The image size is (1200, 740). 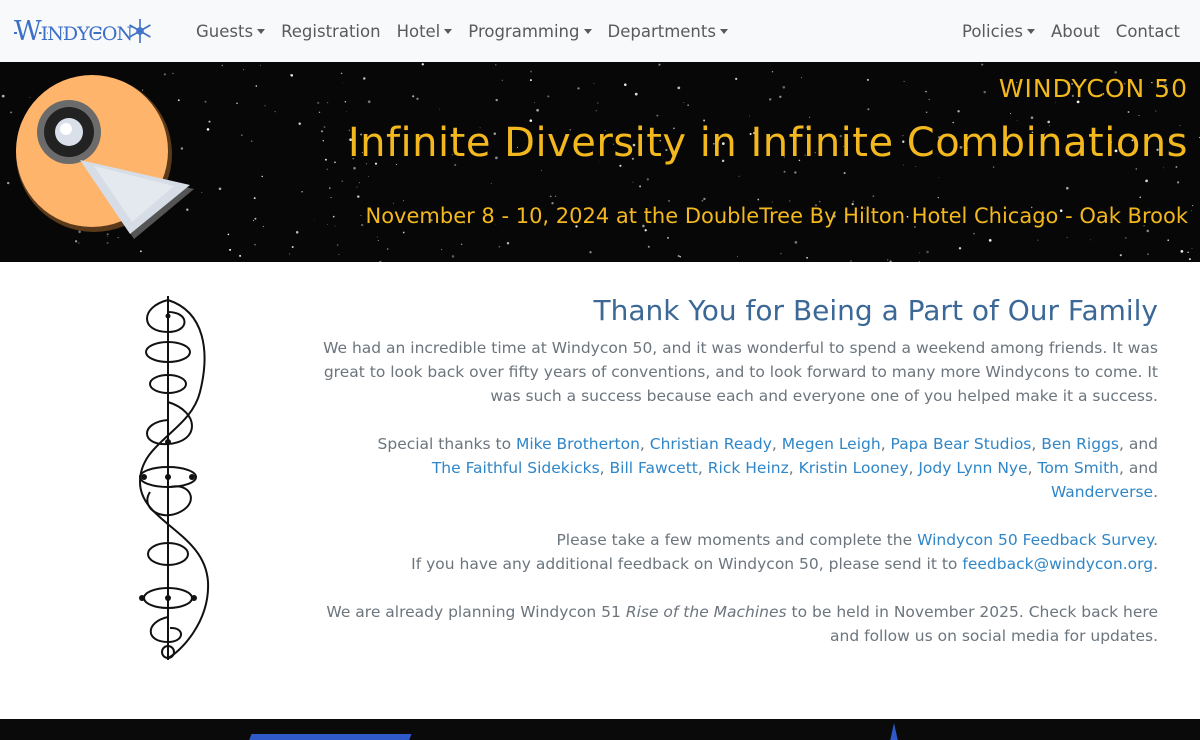 What do you see at coordinates (668, 31) in the screenshot?
I see `nav-departments: Departments` at bounding box center [668, 31].